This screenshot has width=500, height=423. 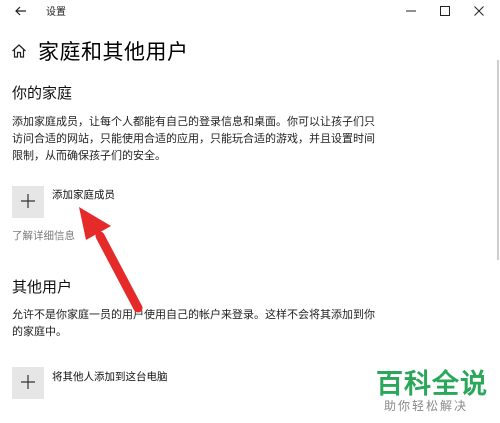 I want to click on scrollbar, so click(x=498, y=160).